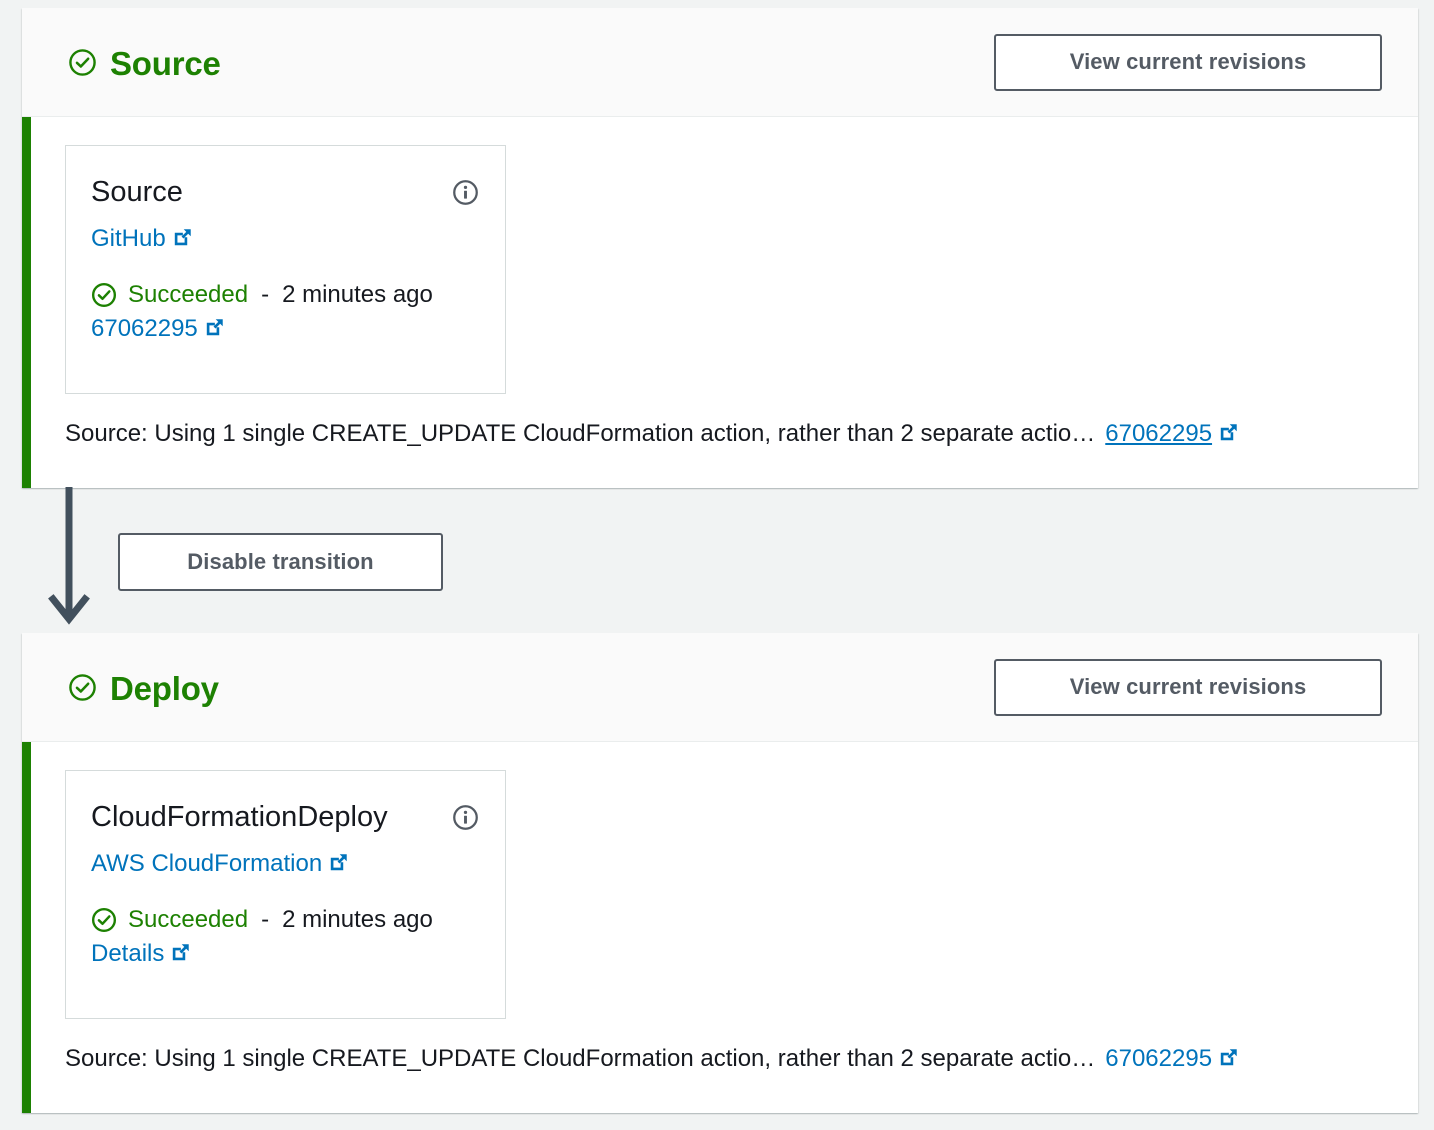 This screenshot has width=1434, height=1130. What do you see at coordinates (144, 328) in the screenshot?
I see `action-detail-link: 67062295` at bounding box center [144, 328].